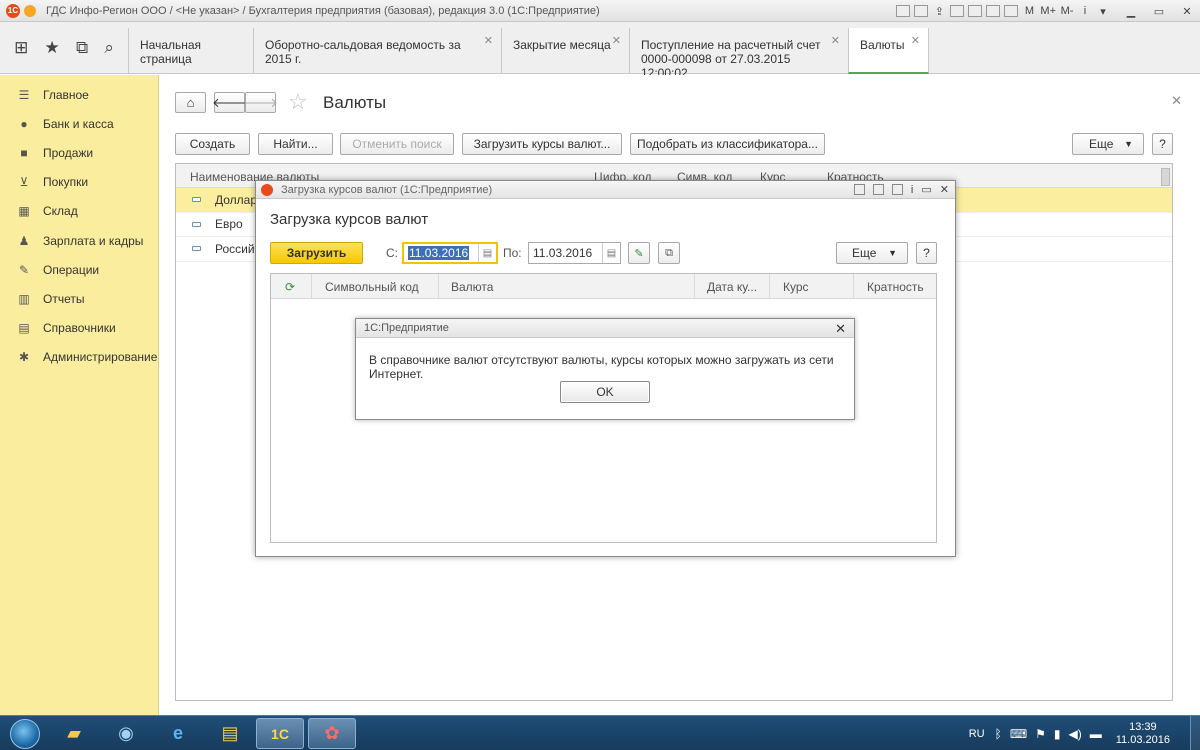  I want to click on search-icon: ⌕, so click(109, 48).